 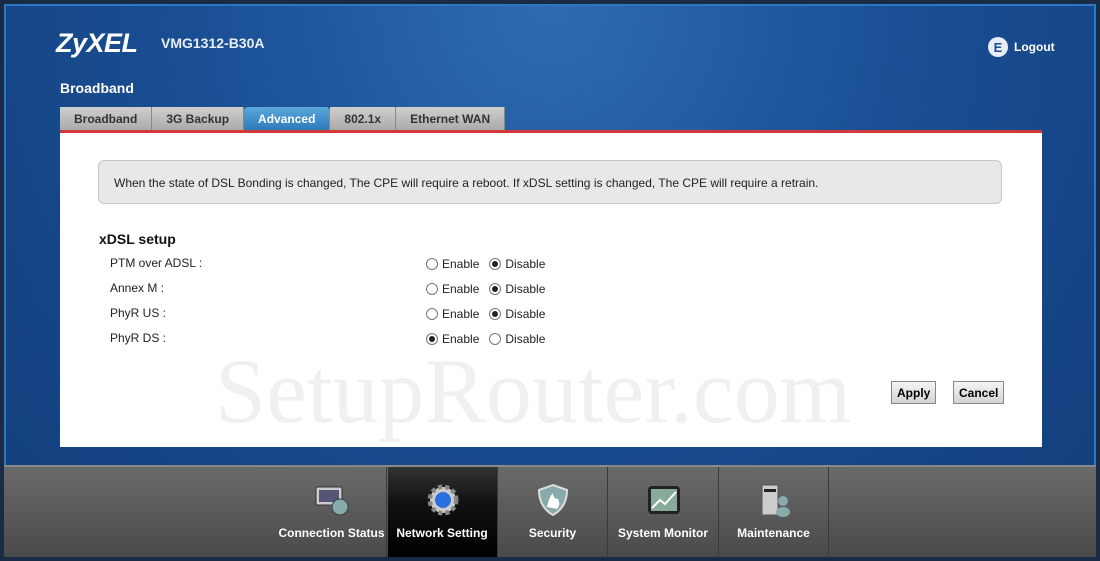 I want to click on row-label: PTM over ADSL :, so click(x=156, y=263).